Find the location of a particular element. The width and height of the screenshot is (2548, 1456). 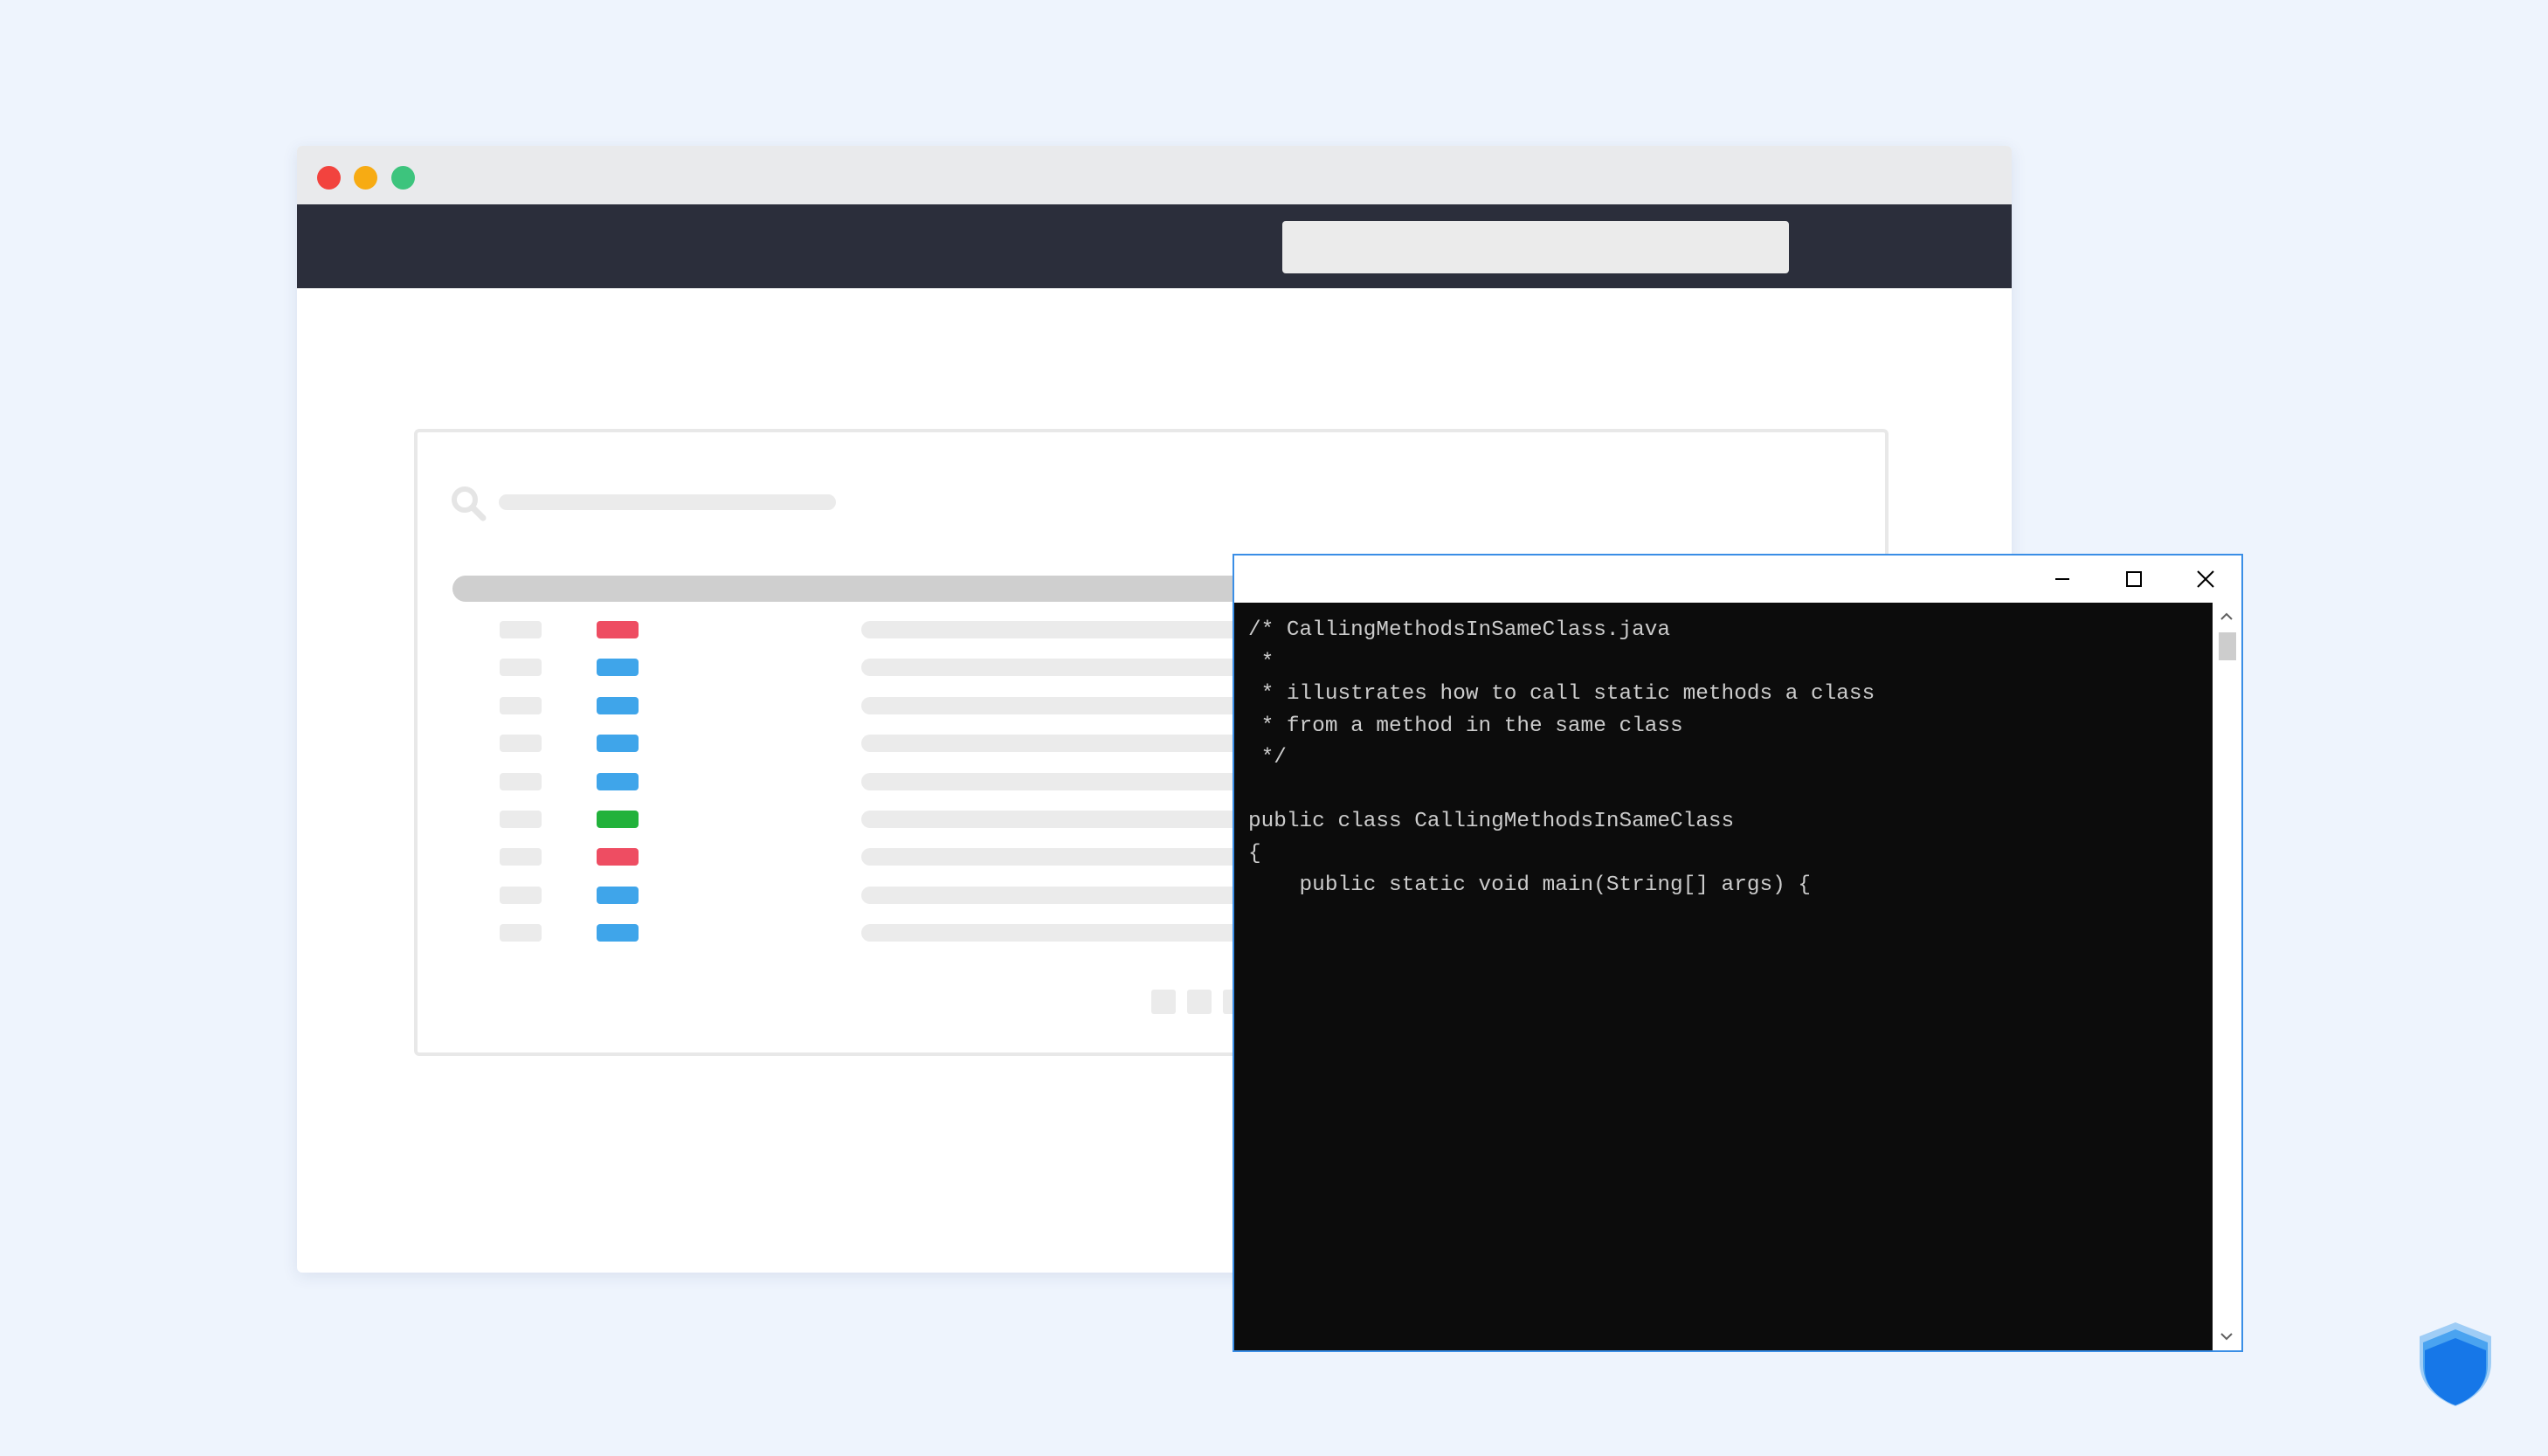

console-titlebar is located at coordinates (1738, 579).